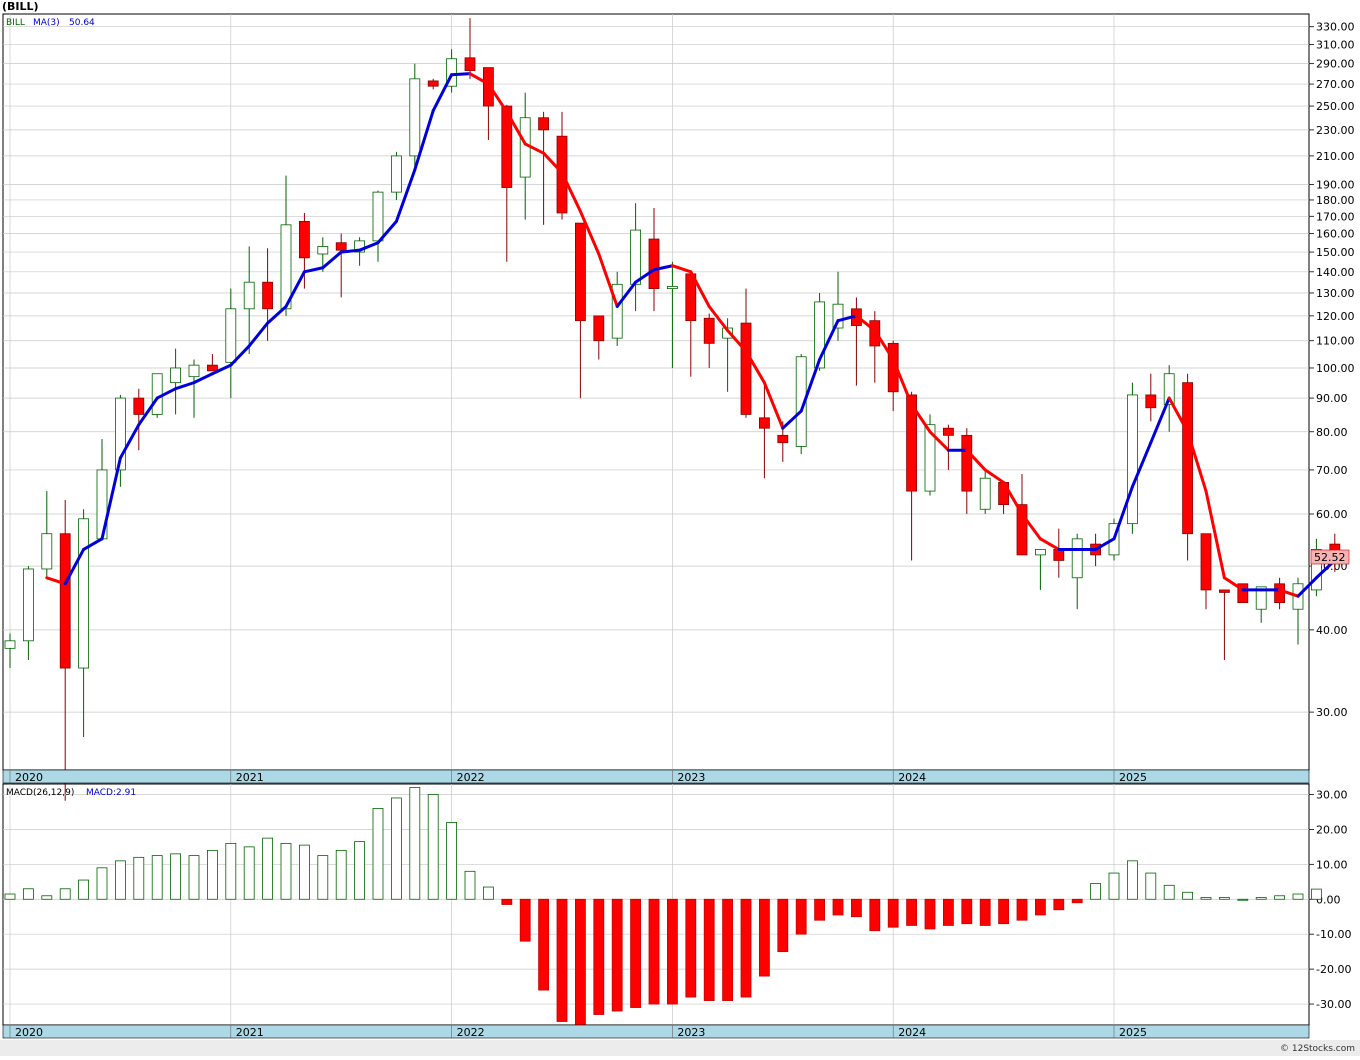 Image resolution: width=1360 pixels, height=1060 pixels. What do you see at coordinates (1335, 64) in the screenshot?
I see `price-tick-label: 290.00` at bounding box center [1335, 64].